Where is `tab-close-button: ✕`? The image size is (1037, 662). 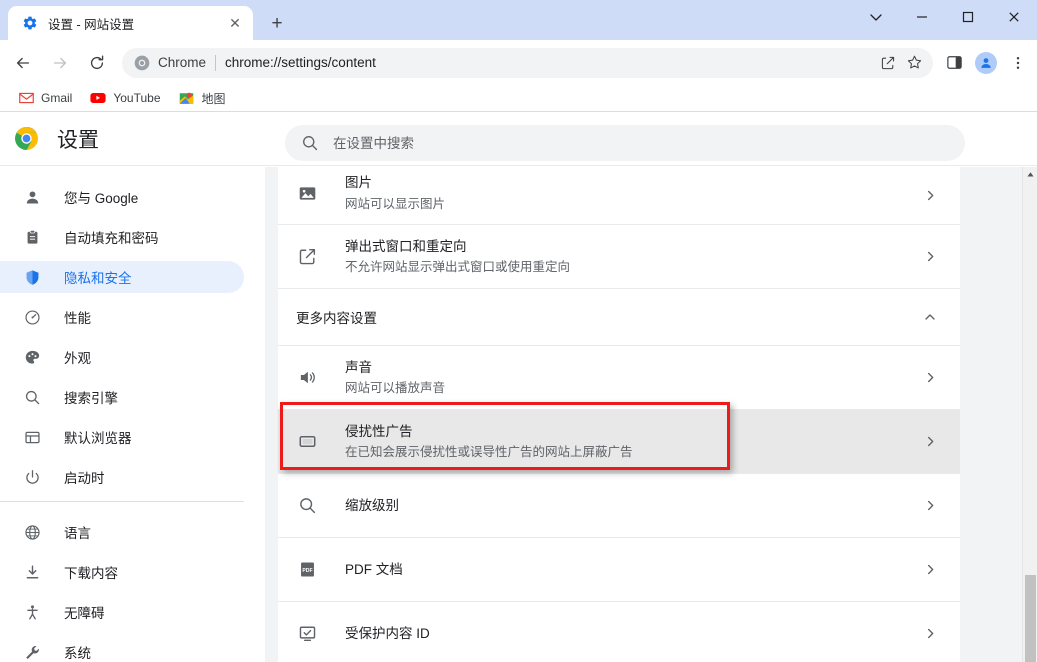 tab-close-button: ✕ is located at coordinates (235, 23).